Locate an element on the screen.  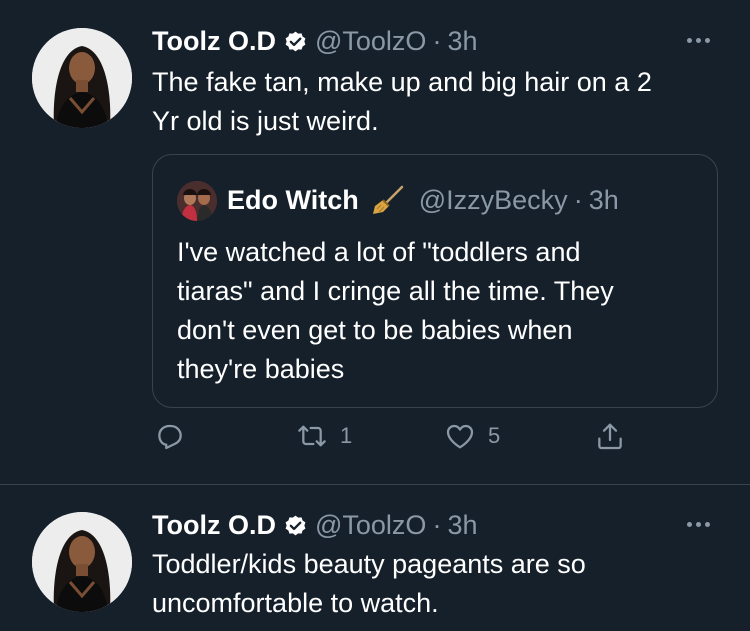
tweet-text-line: Yr old is just weird. is located at coordinates (265, 121).